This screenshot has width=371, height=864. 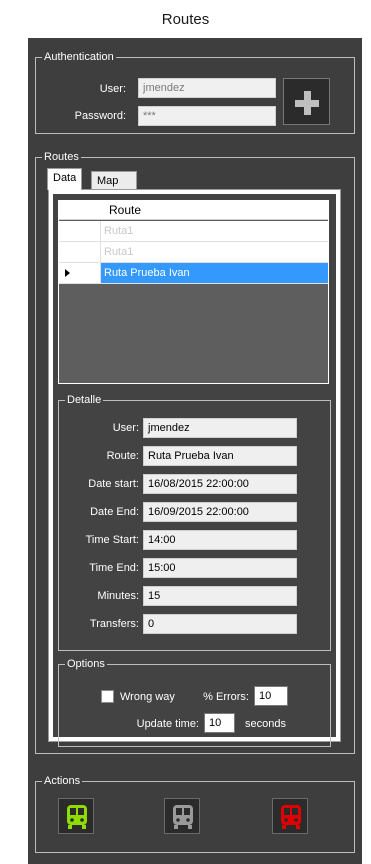 What do you see at coordinates (219, 723) in the screenshot?
I see `update-time-input: 10` at bounding box center [219, 723].